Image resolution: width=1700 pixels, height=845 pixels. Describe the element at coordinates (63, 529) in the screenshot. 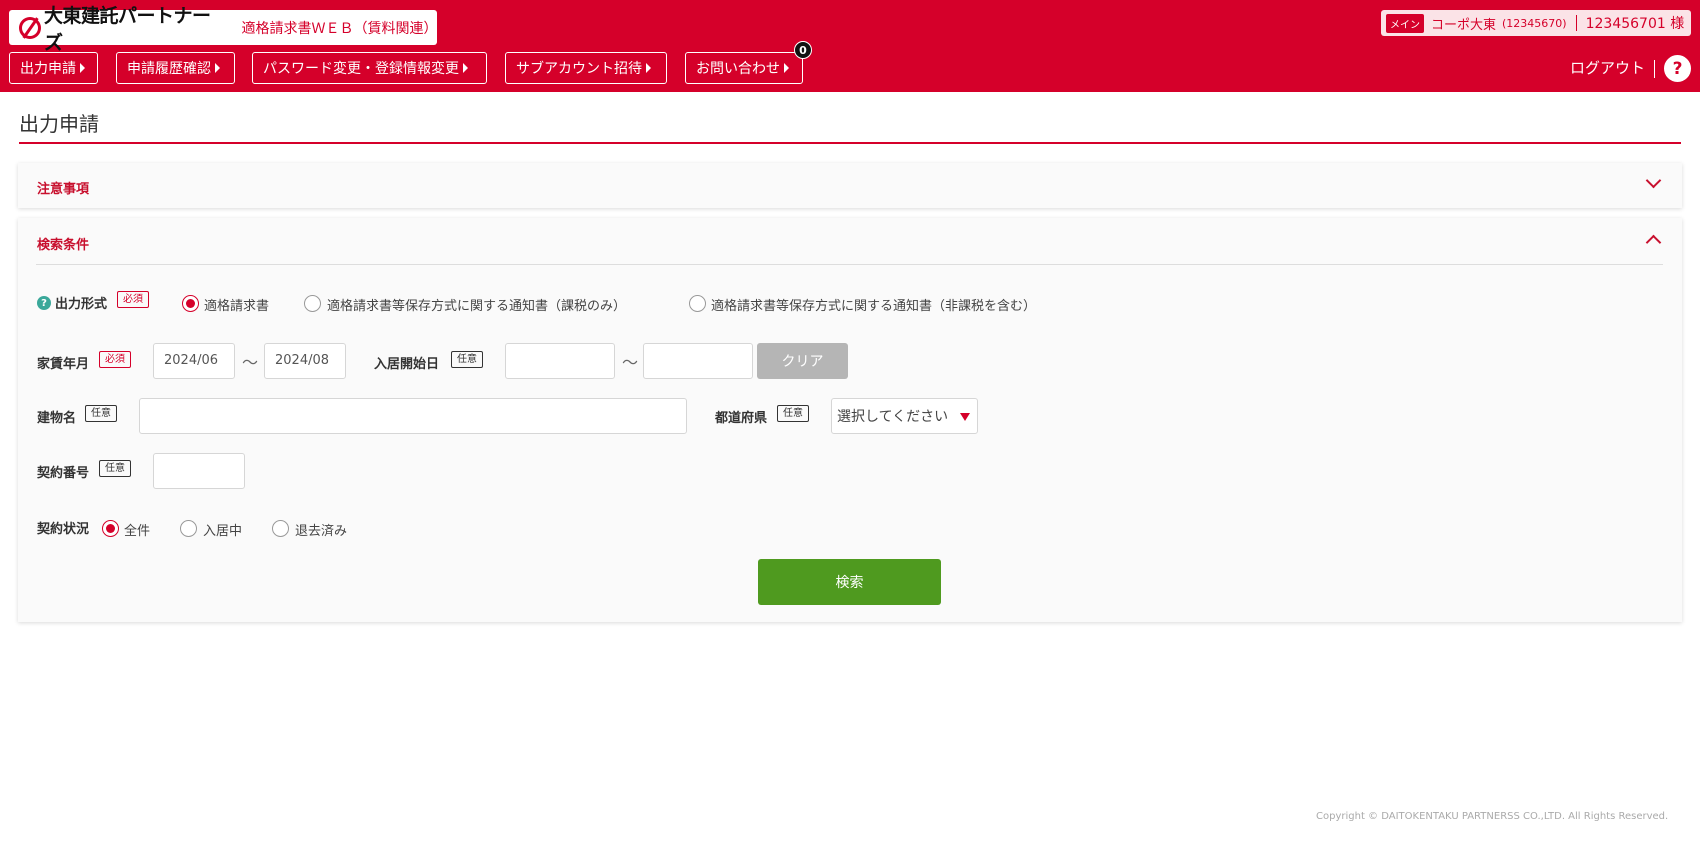

I see `contract-status-label: 契約状況` at that location.